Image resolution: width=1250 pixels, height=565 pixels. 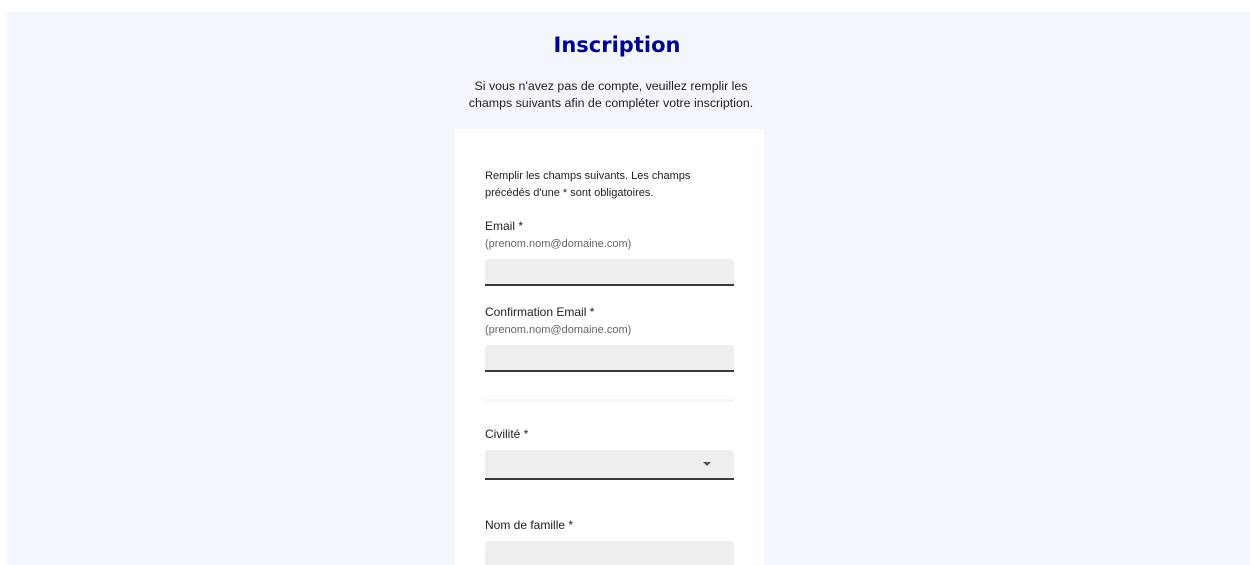 I want to click on section-divider, so click(x=609, y=400).